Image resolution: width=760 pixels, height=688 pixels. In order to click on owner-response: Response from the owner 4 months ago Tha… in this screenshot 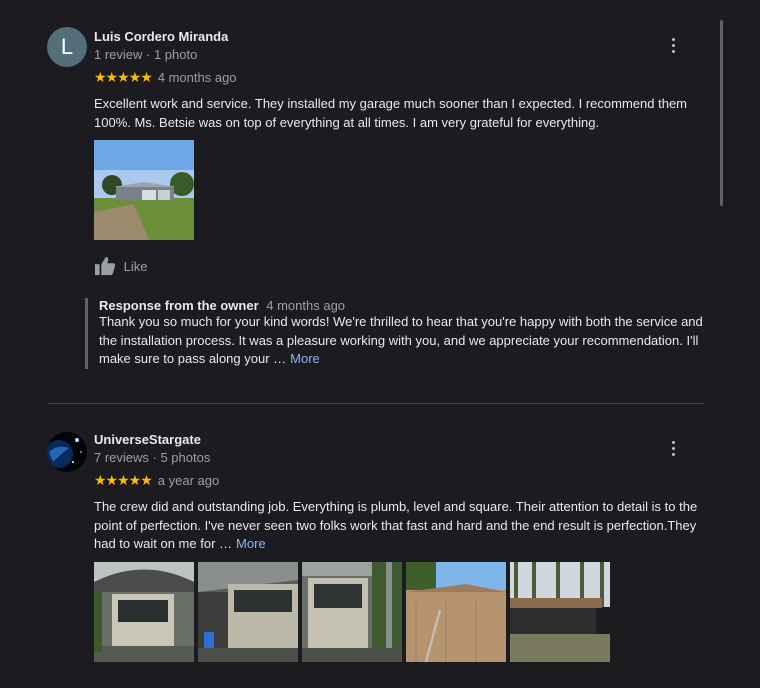, I will do `click(402, 333)`.